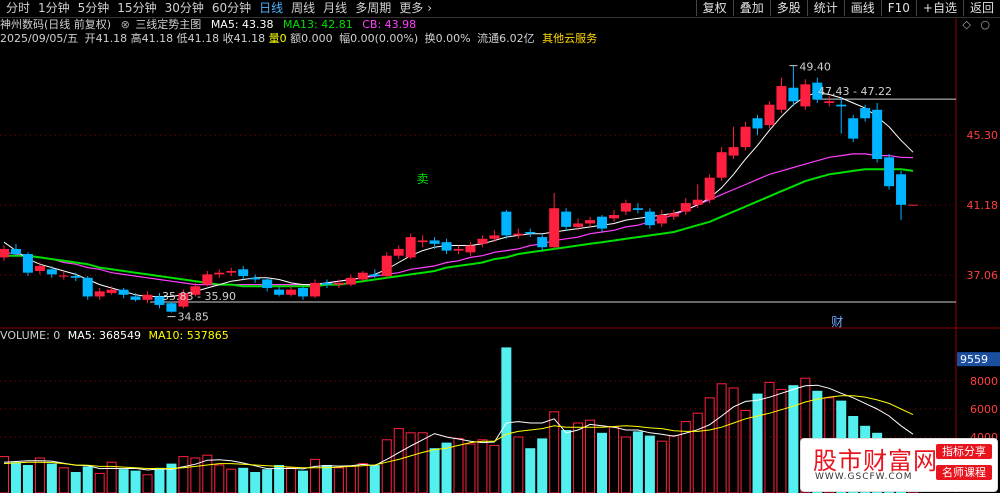 Image resolution: width=1000 pixels, height=493 pixels. I want to click on tab-4: 30分钟, so click(184, 8).